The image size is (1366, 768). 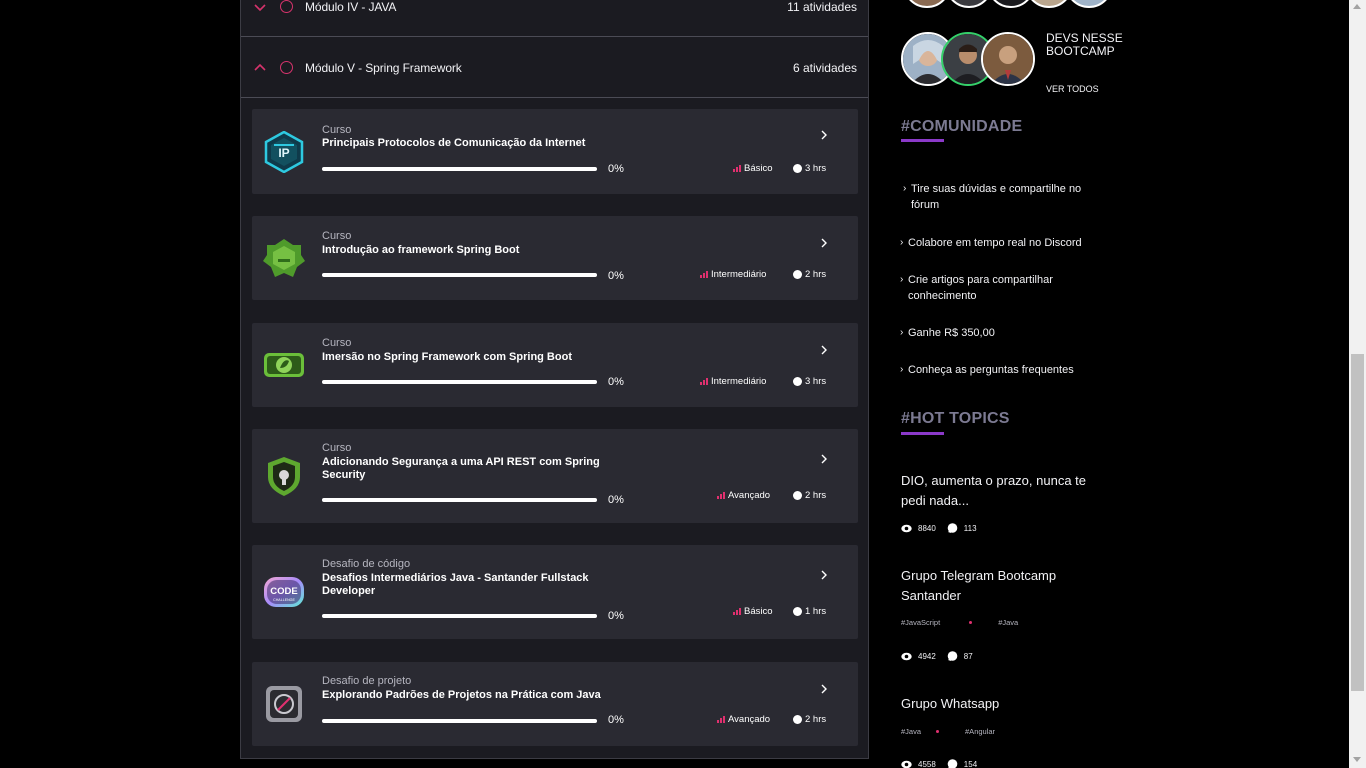 What do you see at coordinates (1357, 6) in the screenshot?
I see `scroll-up-arrow-icon` at bounding box center [1357, 6].